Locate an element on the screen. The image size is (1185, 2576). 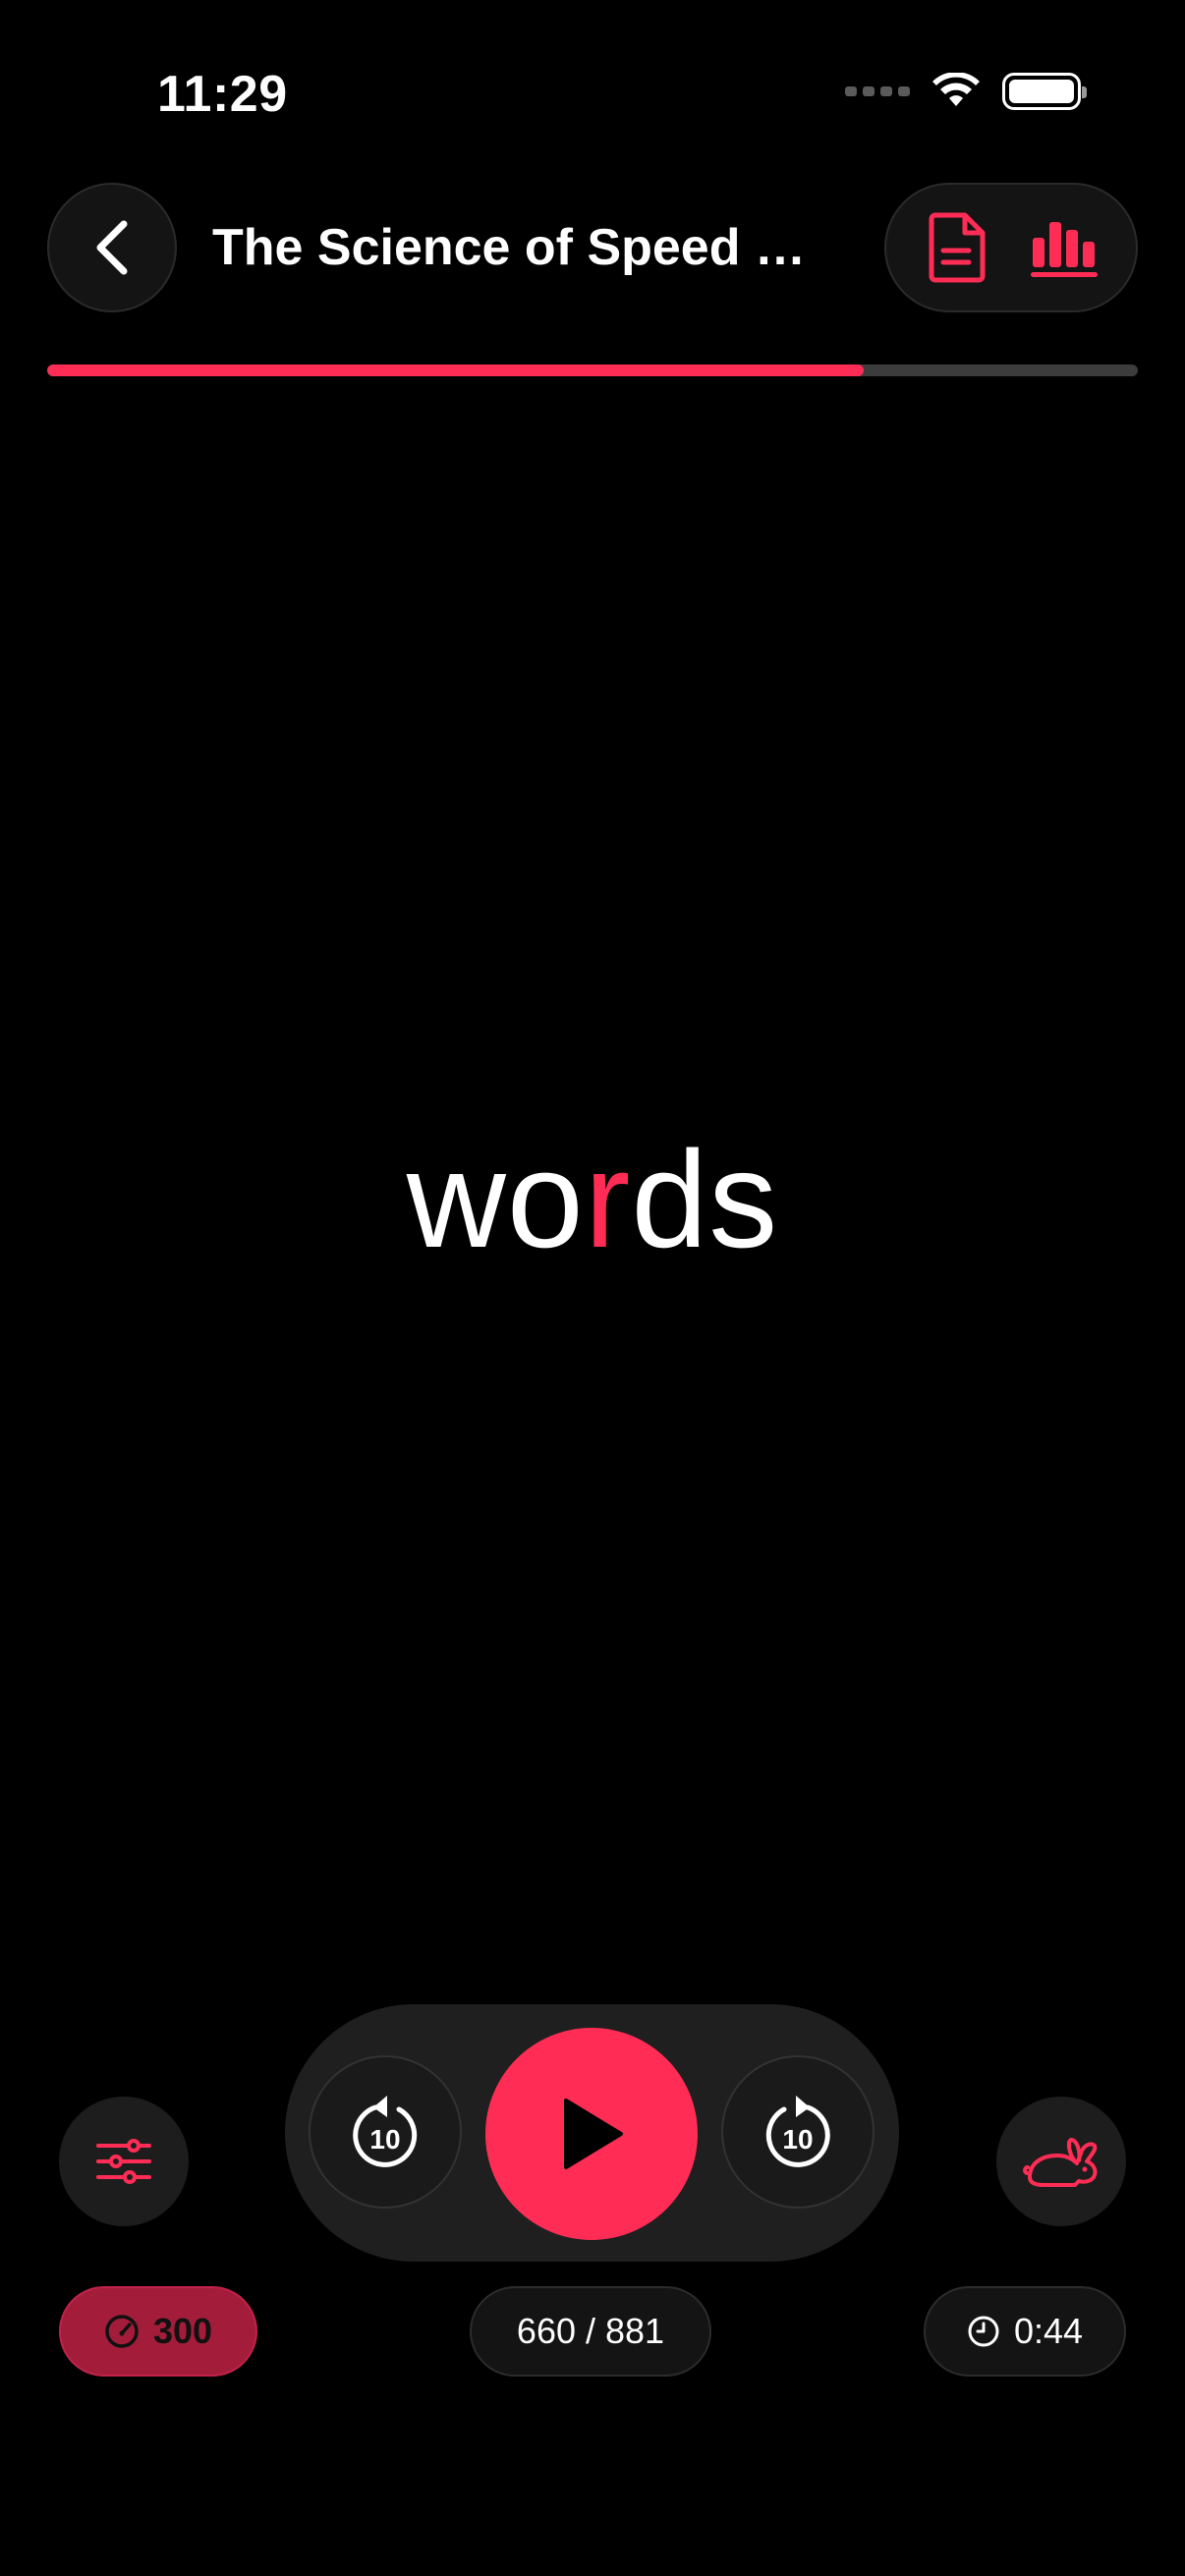
cellular-signal-icon is located at coordinates (878, 91).